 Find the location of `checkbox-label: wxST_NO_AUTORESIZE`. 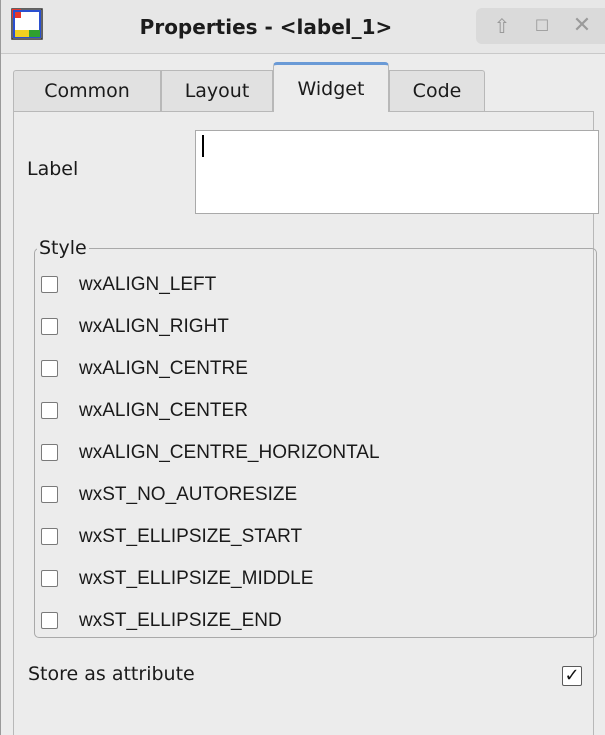

checkbox-label: wxST_NO_AUTORESIZE is located at coordinates (188, 494).